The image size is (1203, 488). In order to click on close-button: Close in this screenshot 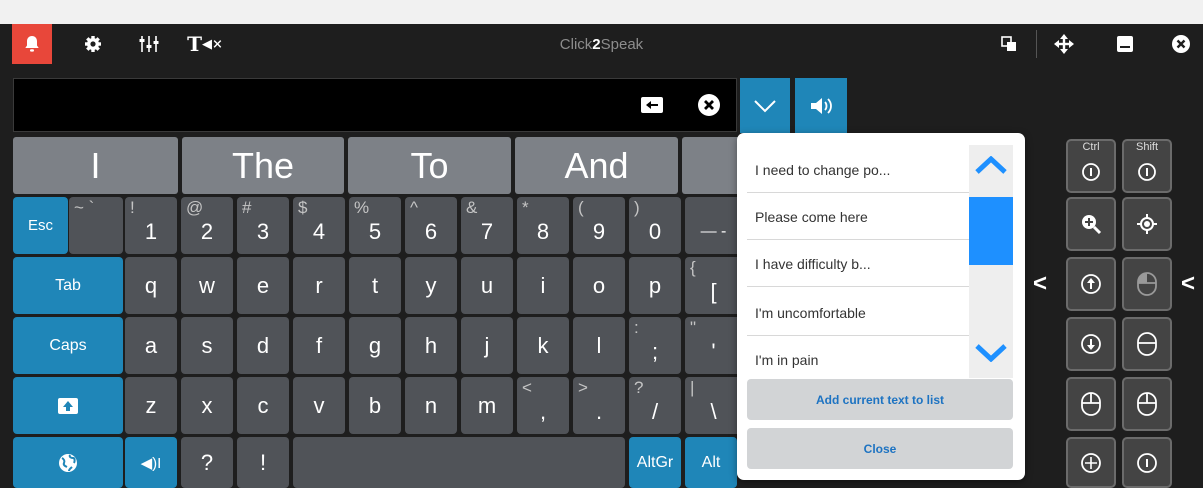, I will do `click(880, 448)`.